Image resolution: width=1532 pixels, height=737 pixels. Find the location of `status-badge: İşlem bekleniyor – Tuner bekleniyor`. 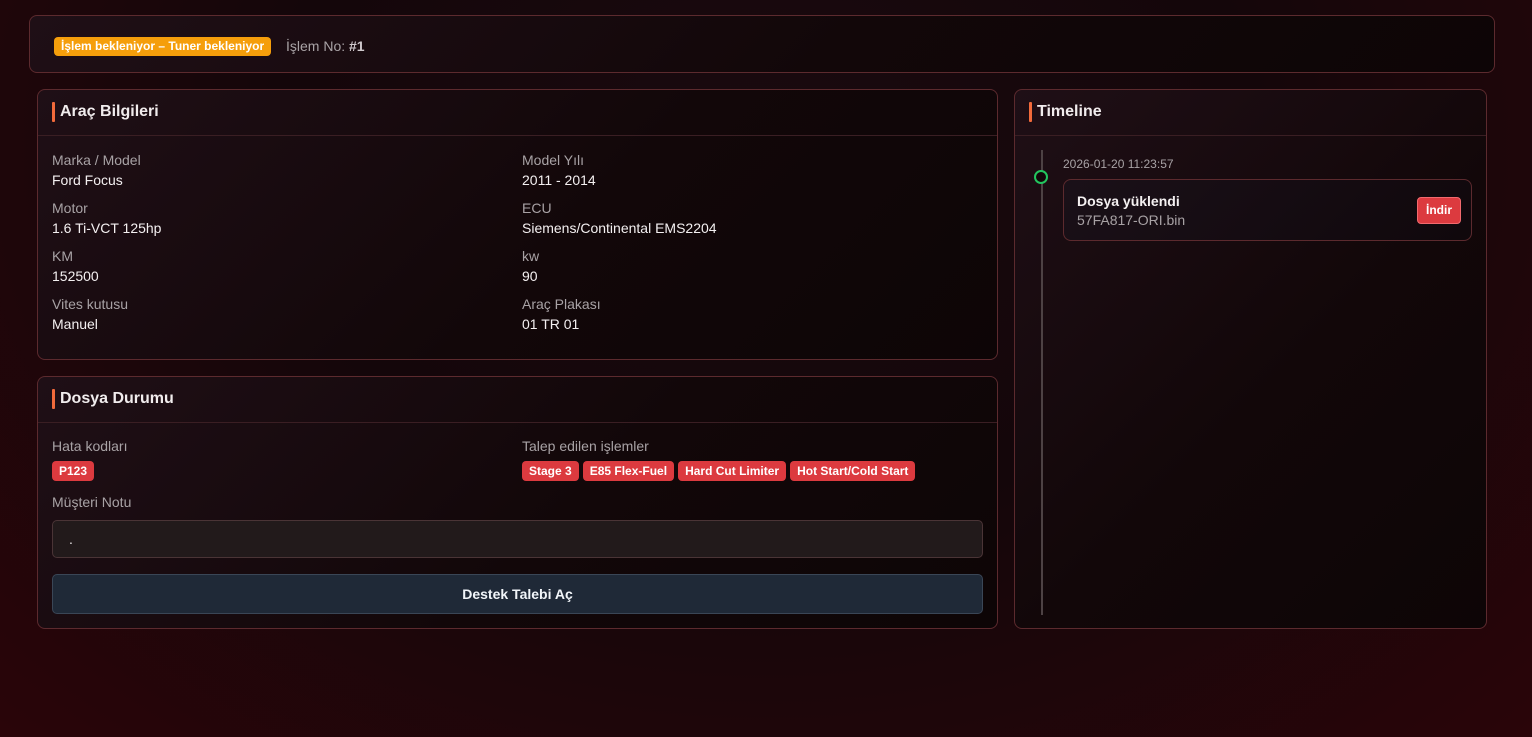

status-badge: İşlem bekleniyor – Tuner bekleniyor is located at coordinates (163, 46).